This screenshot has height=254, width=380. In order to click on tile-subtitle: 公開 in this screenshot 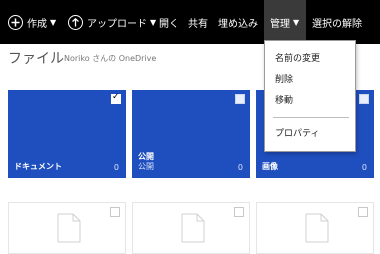, I will do `click(146, 166)`.